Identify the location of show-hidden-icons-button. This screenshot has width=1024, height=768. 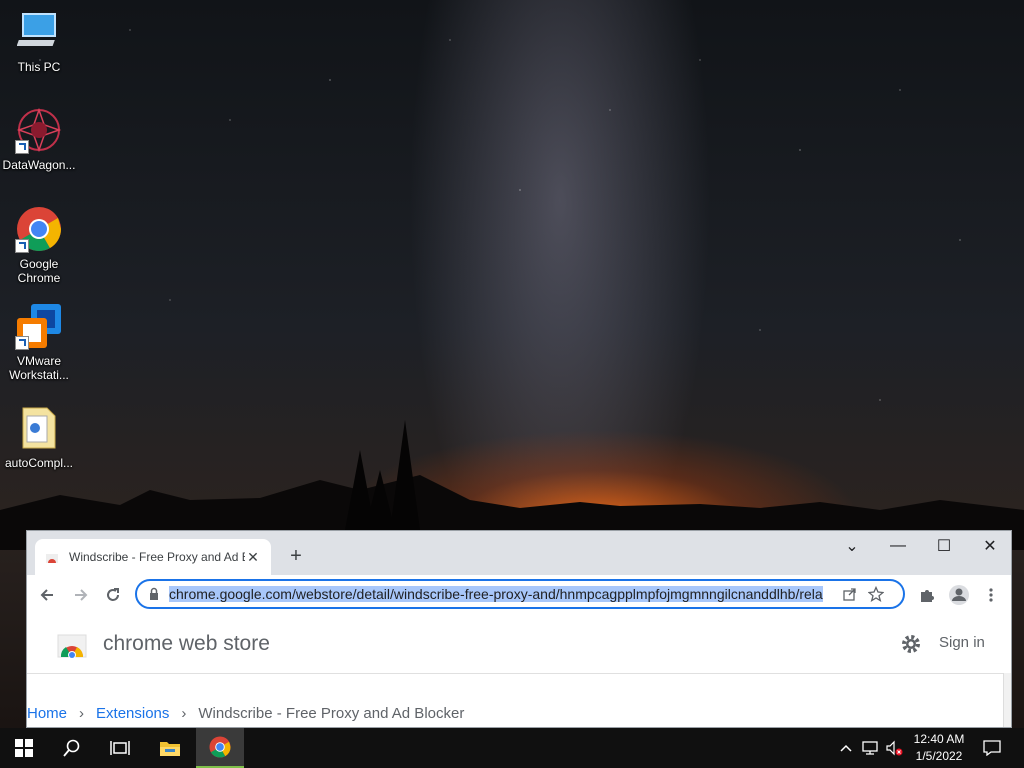
(846, 748).